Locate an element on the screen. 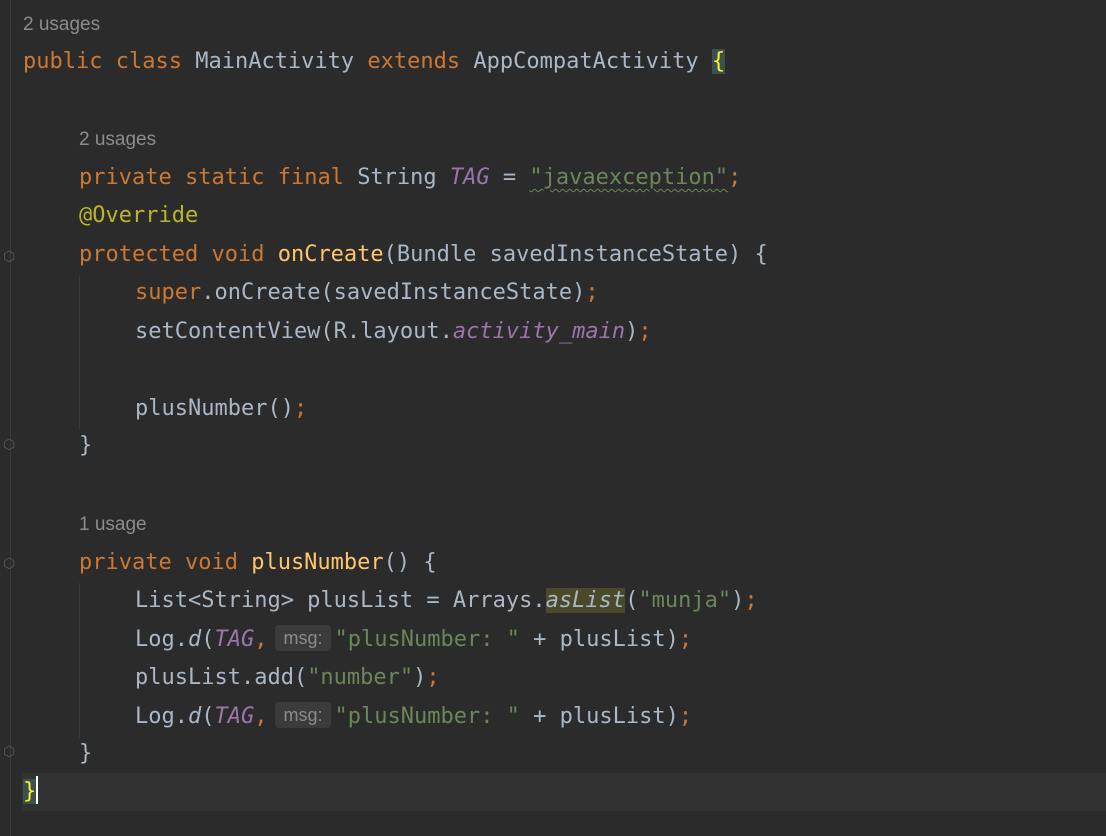  keyword: class is located at coordinates (148, 61).